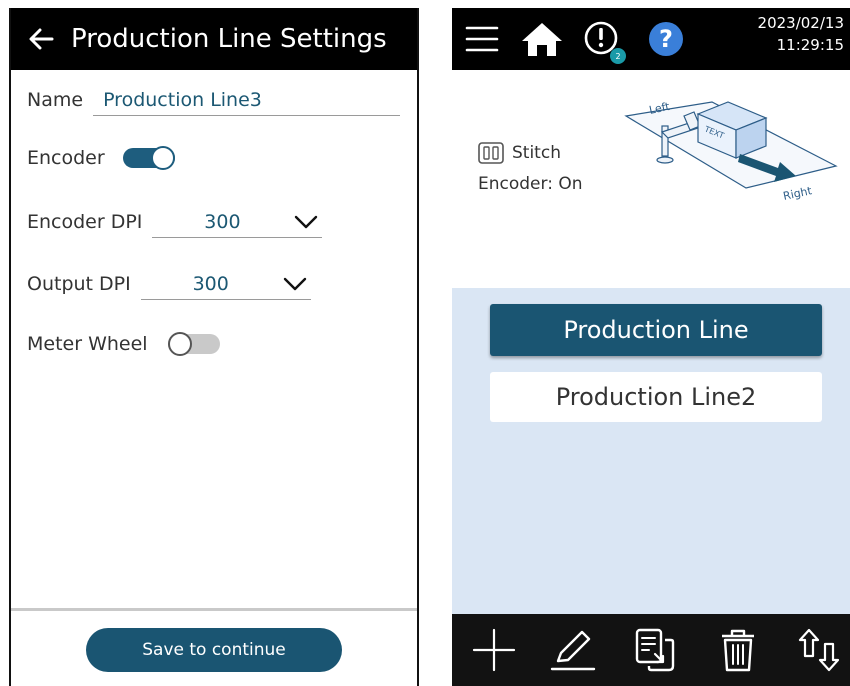 Image resolution: width=850 pixels, height=686 pixels. I want to click on menu-button, so click(482, 39).